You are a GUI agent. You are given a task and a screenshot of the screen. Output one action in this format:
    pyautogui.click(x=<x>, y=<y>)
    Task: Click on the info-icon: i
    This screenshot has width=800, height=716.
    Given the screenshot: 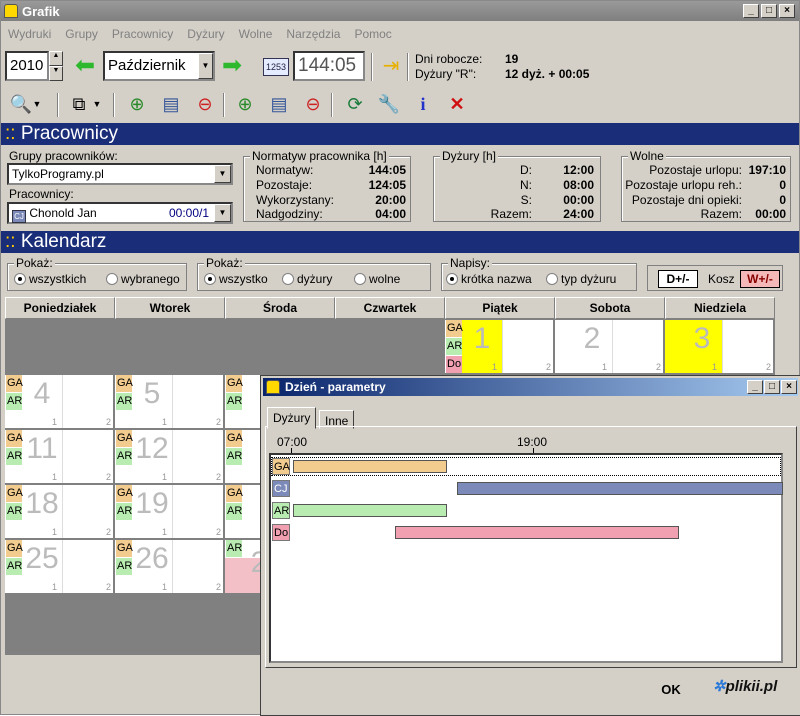 What is the action you would take?
    pyautogui.click(x=423, y=104)
    